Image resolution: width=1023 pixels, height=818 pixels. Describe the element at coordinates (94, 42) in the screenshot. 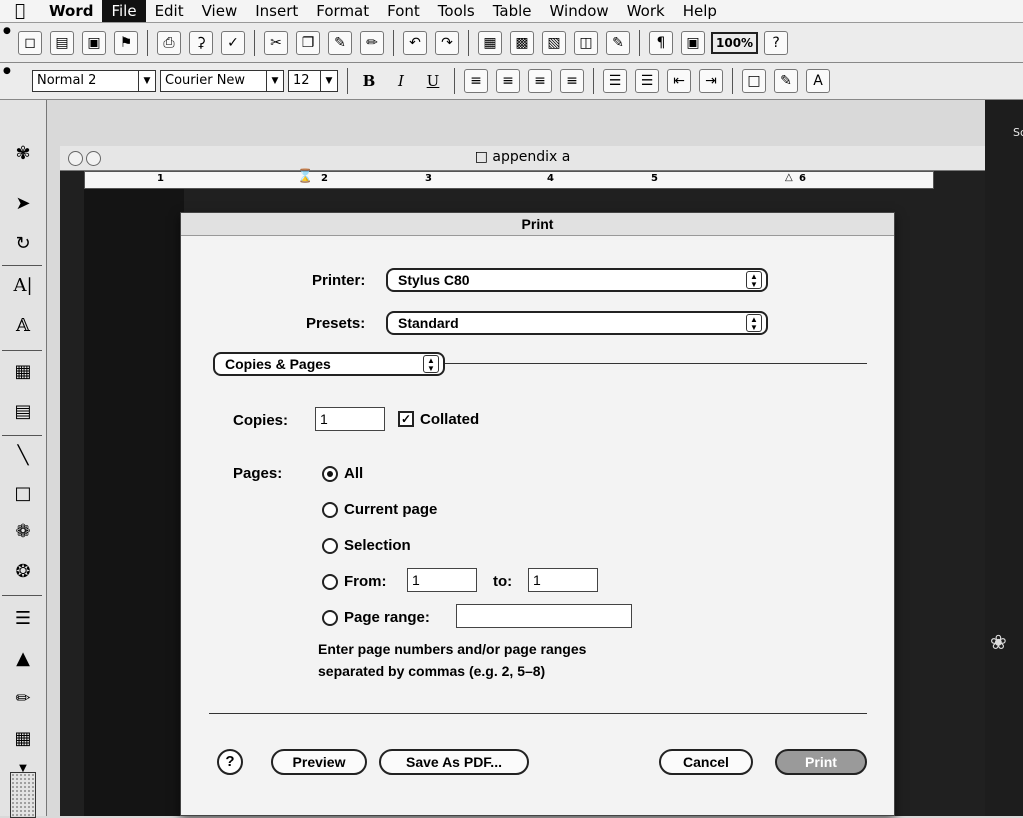

I see `save-icon: ▣` at that location.